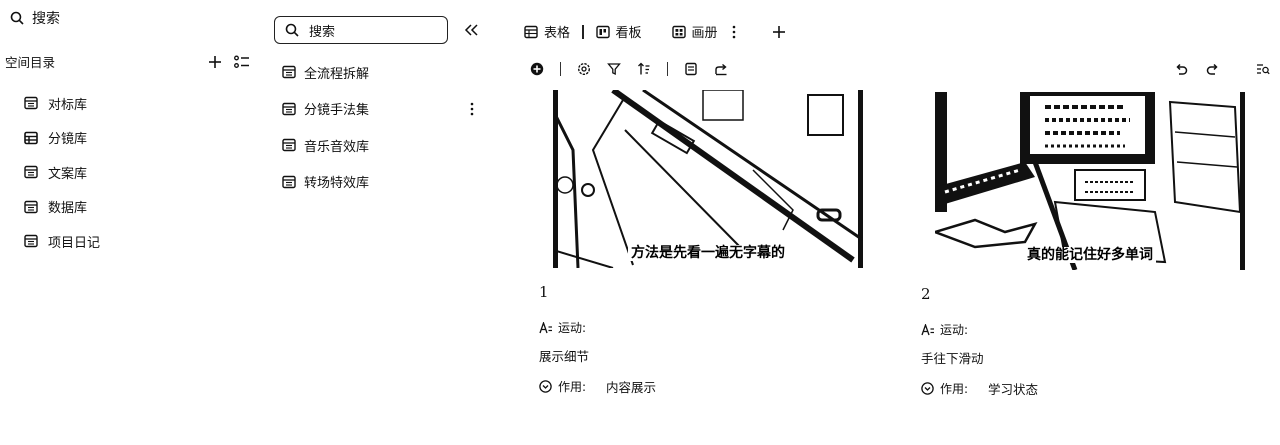 This screenshot has width=1280, height=445. Describe the element at coordinates (583, 31) in the screenshot. I see `tab-divider` at that location.